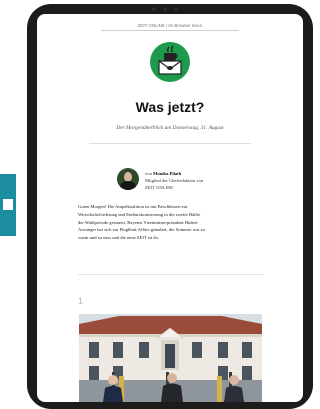 The width and height of the screenshot is (320, 409). What do you see at coordinates (174, 180) in the screenshot?
I see `author-role: Mitglied der Chefredaktion von` at bounding box center [174, 180].